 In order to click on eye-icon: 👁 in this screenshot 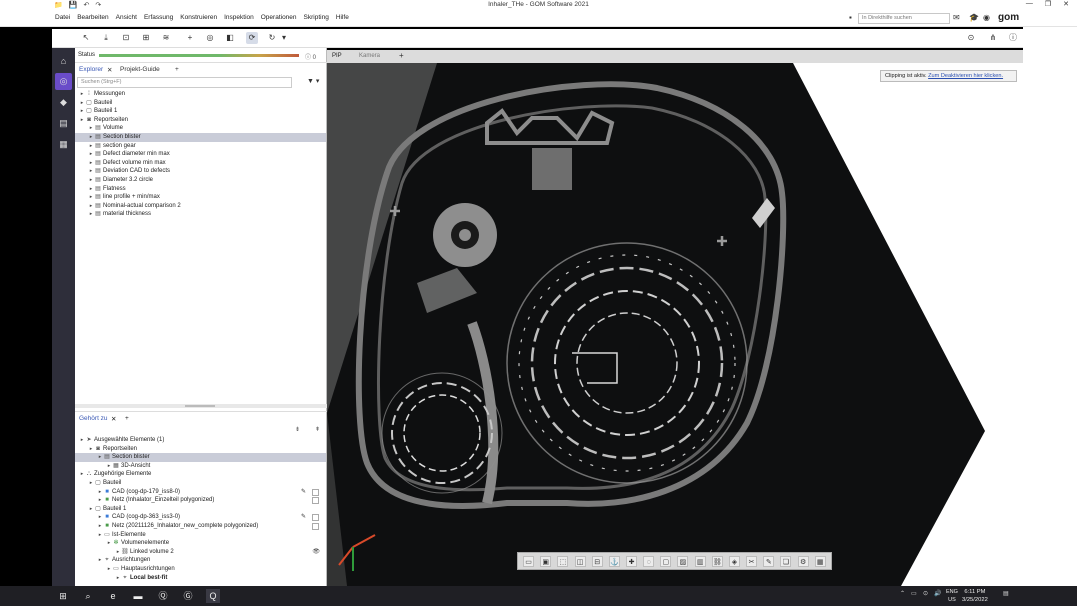, I will do `click(316, 552)`.